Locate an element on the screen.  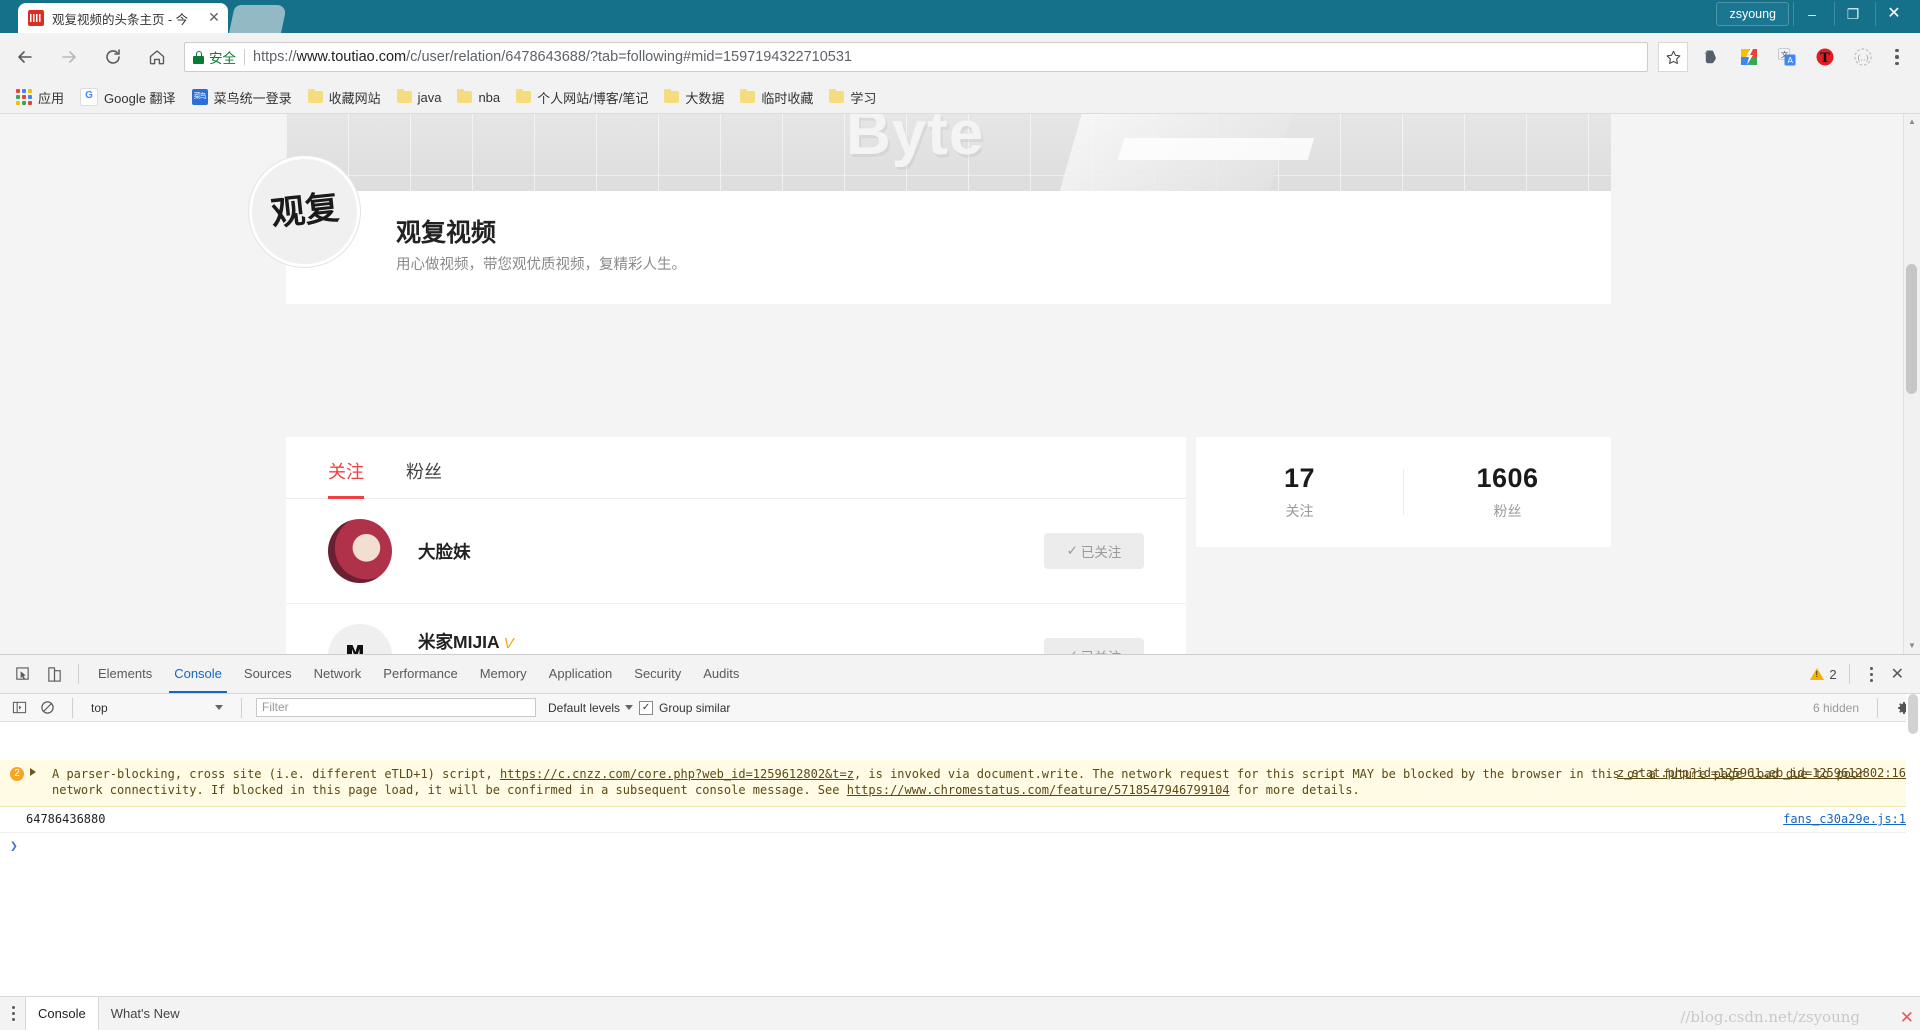
devtools-tab-security: Security is located at coordinates (657, 674).